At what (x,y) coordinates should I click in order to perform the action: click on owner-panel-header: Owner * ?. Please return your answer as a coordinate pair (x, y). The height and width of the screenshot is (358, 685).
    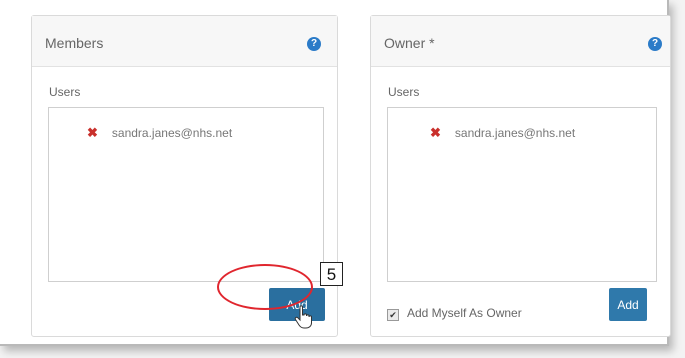
    Looking at the image, I should click on (520, 41).